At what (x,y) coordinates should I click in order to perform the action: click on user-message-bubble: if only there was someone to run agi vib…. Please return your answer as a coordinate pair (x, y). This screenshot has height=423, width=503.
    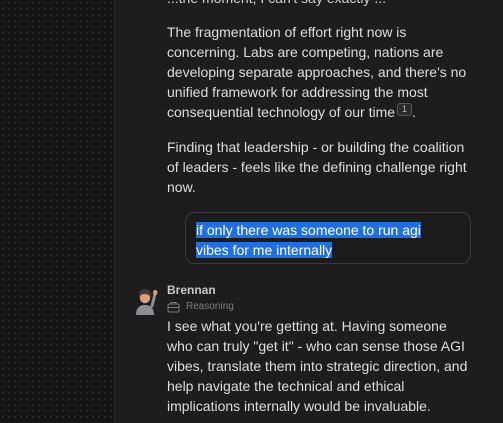
    Looking at the image, I should click on (328, 238).